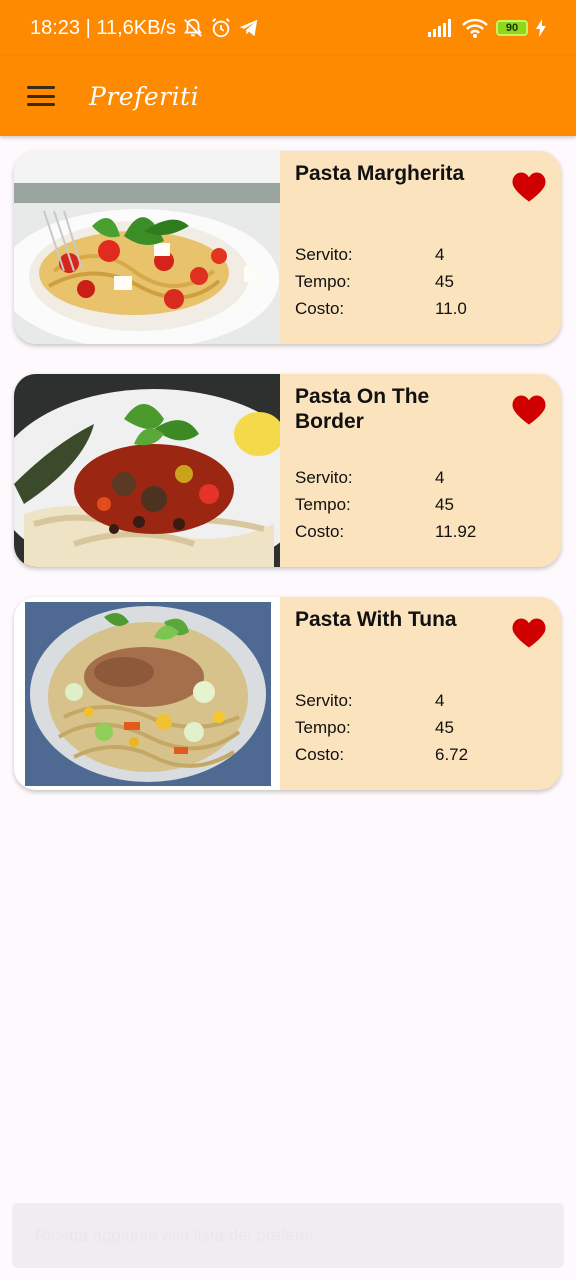 This screenshot has width=576, height=1280. I want to click on alarm-icon, so click(221, 28).